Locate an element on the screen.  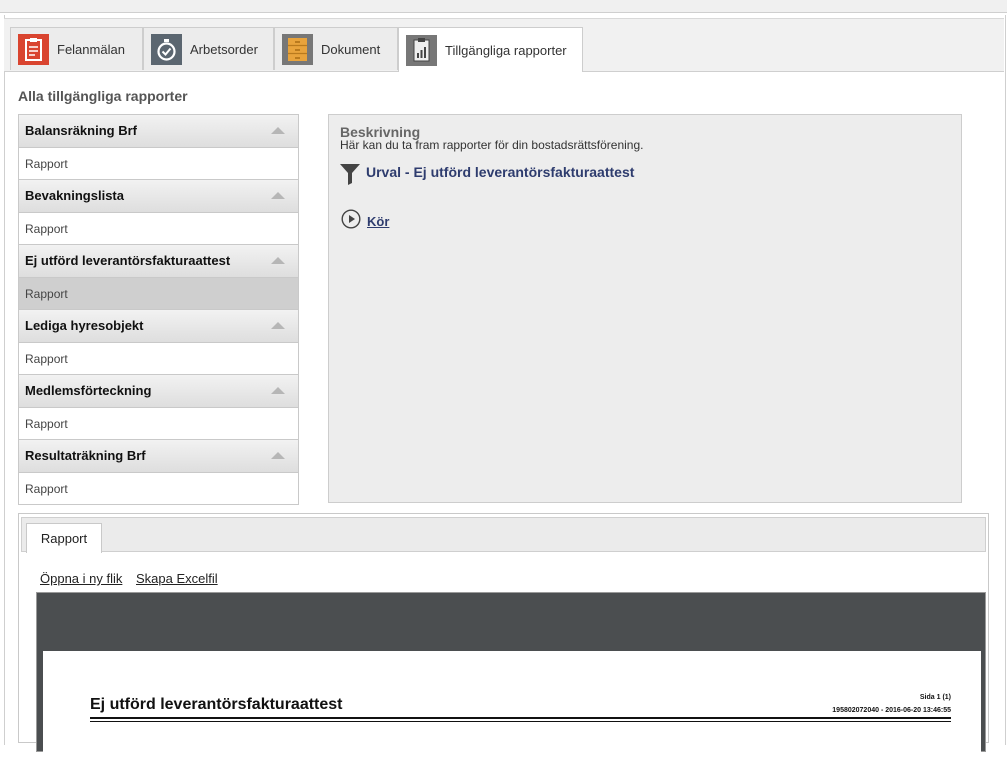
report-group-title: Lediga hyresobjekt is located at coordinates (84, 325).